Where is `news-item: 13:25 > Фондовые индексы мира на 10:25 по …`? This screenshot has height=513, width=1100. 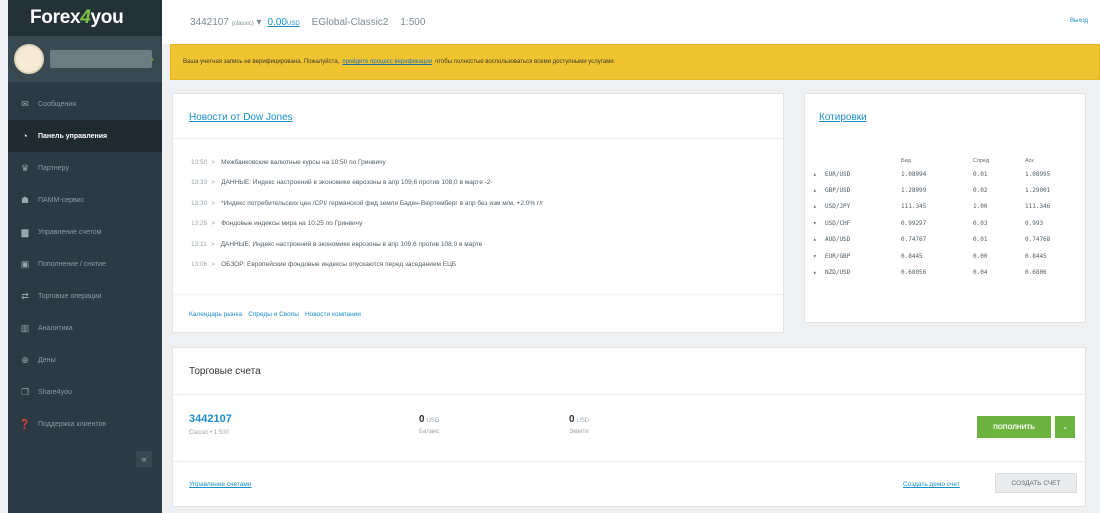 news-item: 13:25 > Фондовые индексы мира на 10:25 по … is located at coordinates (367, 224).